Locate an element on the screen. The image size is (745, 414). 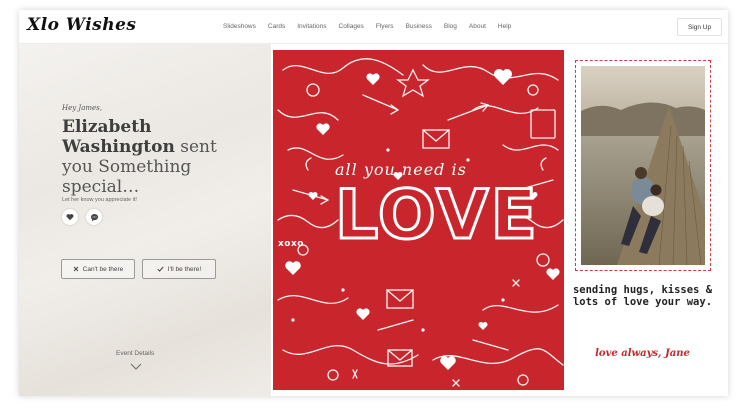
sender-name: Elizabeth Washington is located at coordinates (118, 137).